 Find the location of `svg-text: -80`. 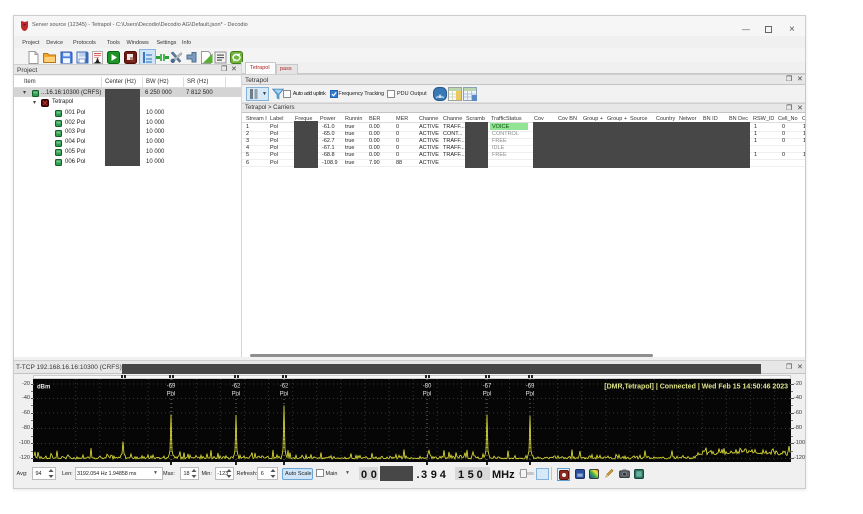

svg-text: -80 is located at coordinates (427, 386).